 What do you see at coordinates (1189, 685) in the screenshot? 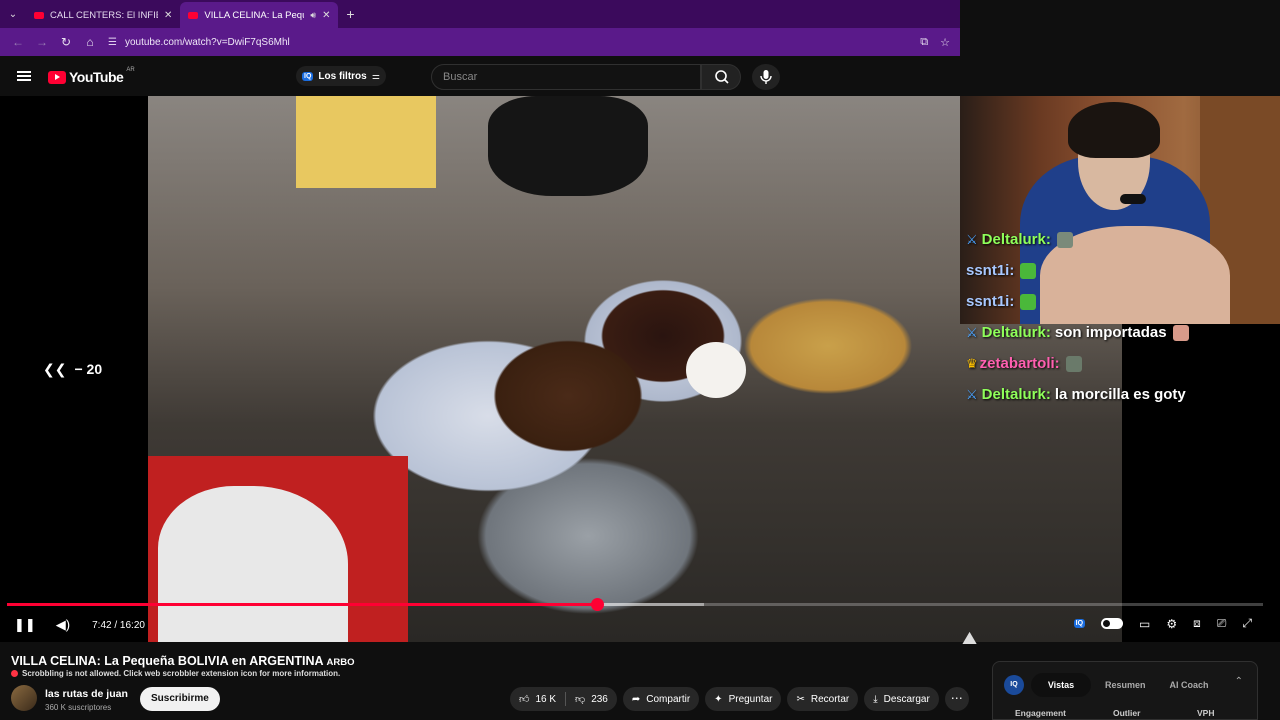
I see `tab-ai-coach: AI Coach` at bounding box center [1189, 685].